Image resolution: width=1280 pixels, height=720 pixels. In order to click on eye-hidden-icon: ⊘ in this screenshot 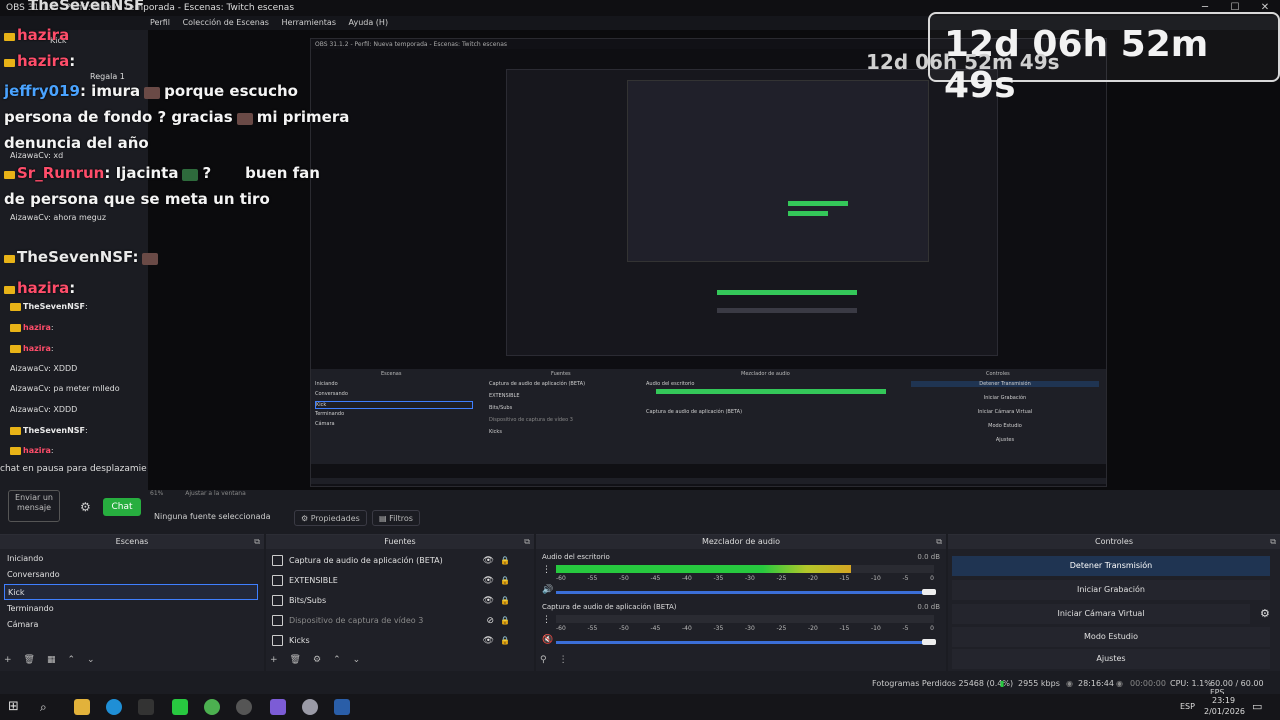, I will do `click(490, 621)`.